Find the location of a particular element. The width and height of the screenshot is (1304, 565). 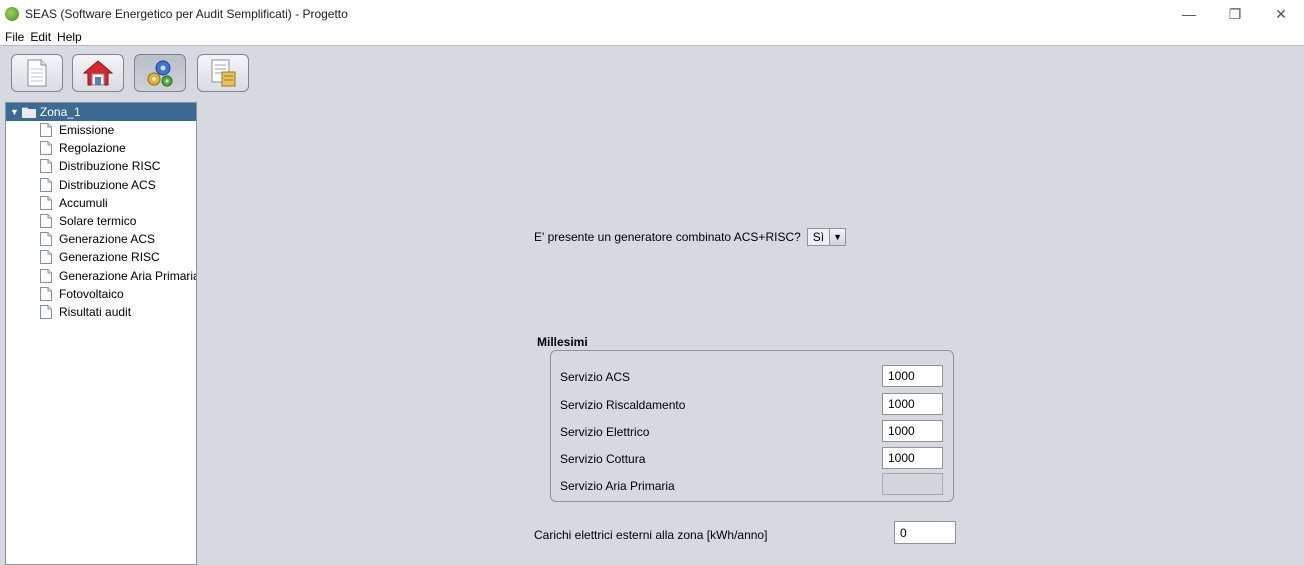

tree-item-label: Solare termico is located at coordinates (98, 221).